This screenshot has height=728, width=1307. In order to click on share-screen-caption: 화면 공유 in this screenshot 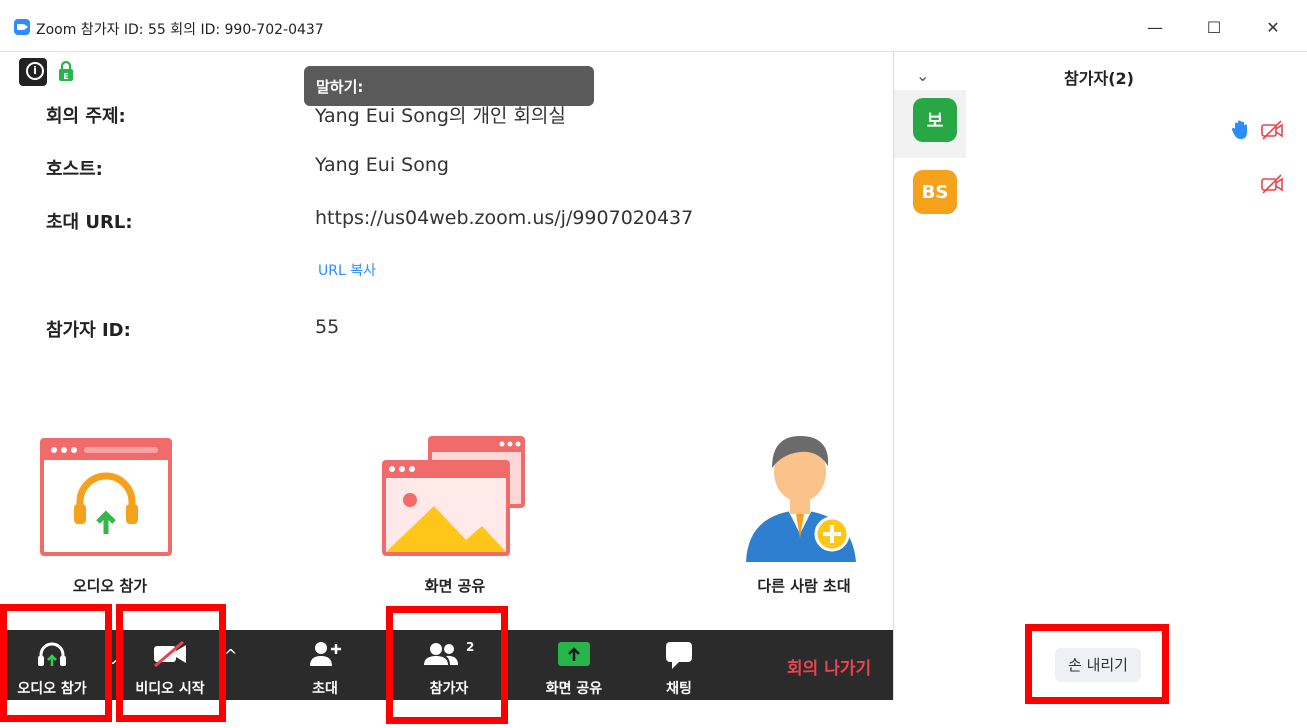, I will do `click(455, 586)`.